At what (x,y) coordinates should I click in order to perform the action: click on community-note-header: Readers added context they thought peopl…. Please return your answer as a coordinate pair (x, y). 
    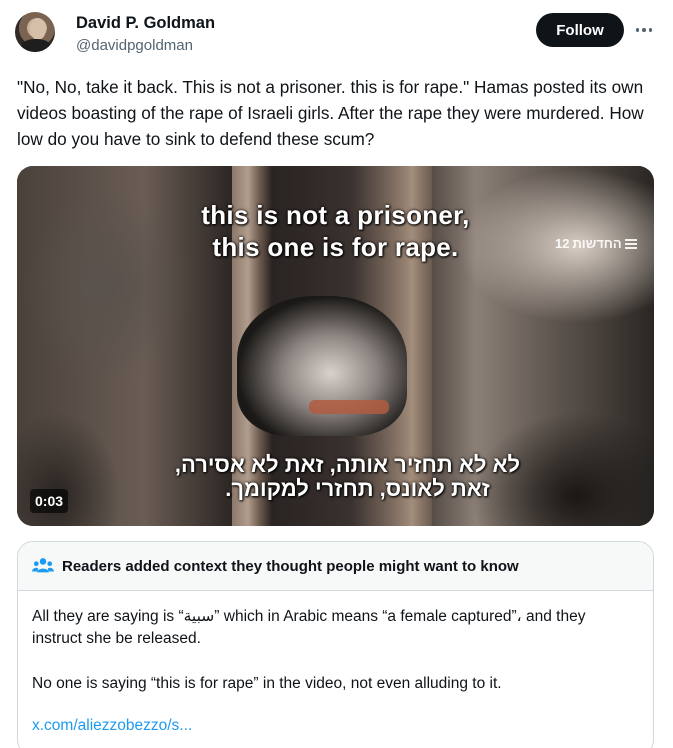
    Looking at the image, I should click on (335, 566).